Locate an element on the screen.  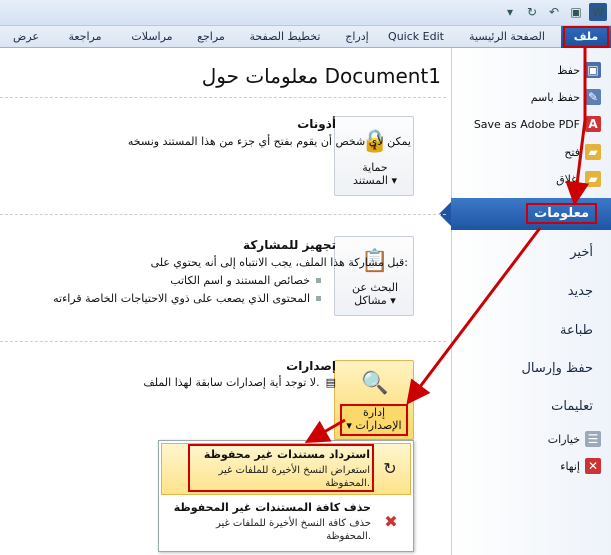
options-icon: ☰ is located at coordinates (593, 439).